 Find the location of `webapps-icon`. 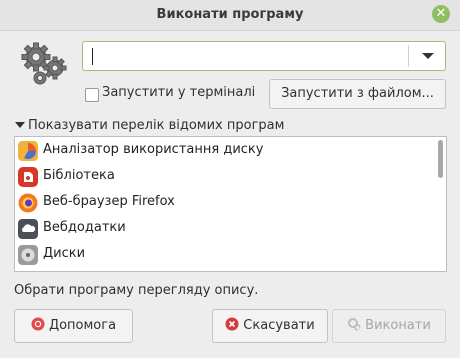

webapps-icon is located at coordinates (28, 229).